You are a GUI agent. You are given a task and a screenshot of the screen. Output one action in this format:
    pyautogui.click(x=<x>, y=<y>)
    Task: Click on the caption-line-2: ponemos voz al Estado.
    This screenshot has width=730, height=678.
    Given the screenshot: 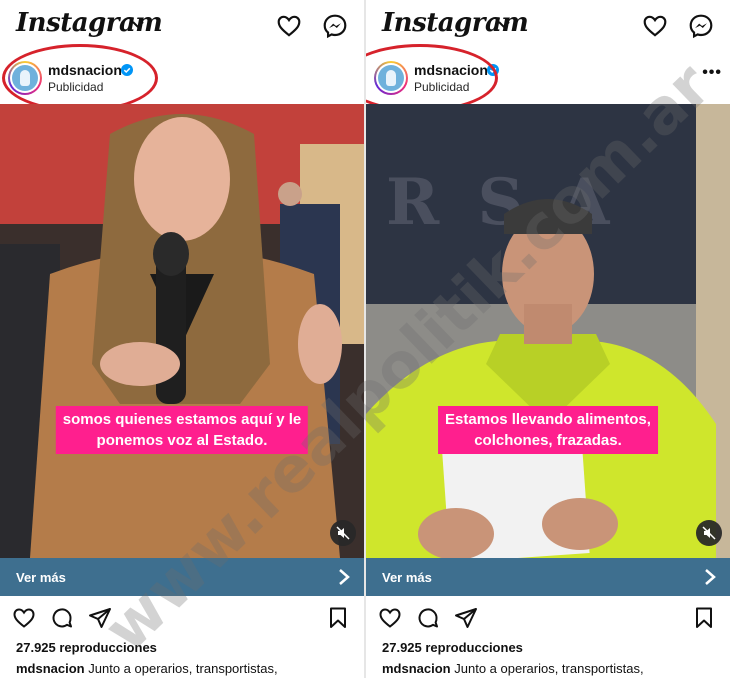 What is the action you would take?
    pyautogui.click(x=182, y=440)
    